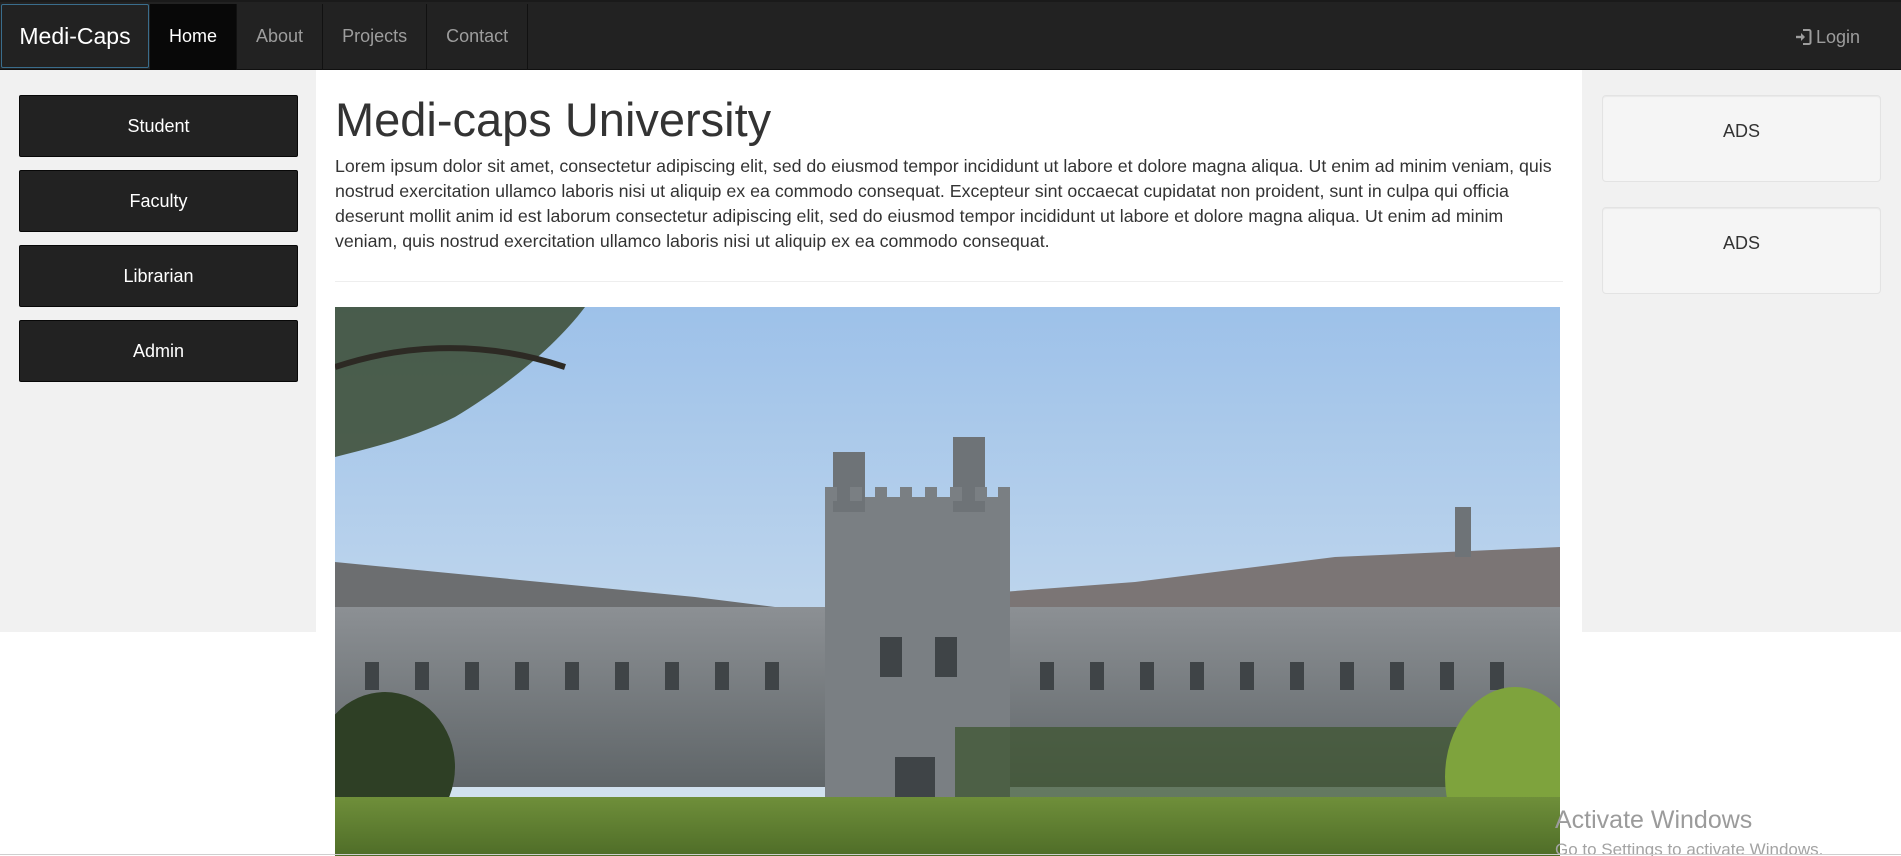 The width and height of the screenshot is (1901, 856). What do you see at coordinates (553, 119) in the screenshot?
I see `page-title: Medi-caps University` at bounding box center [553, 119].